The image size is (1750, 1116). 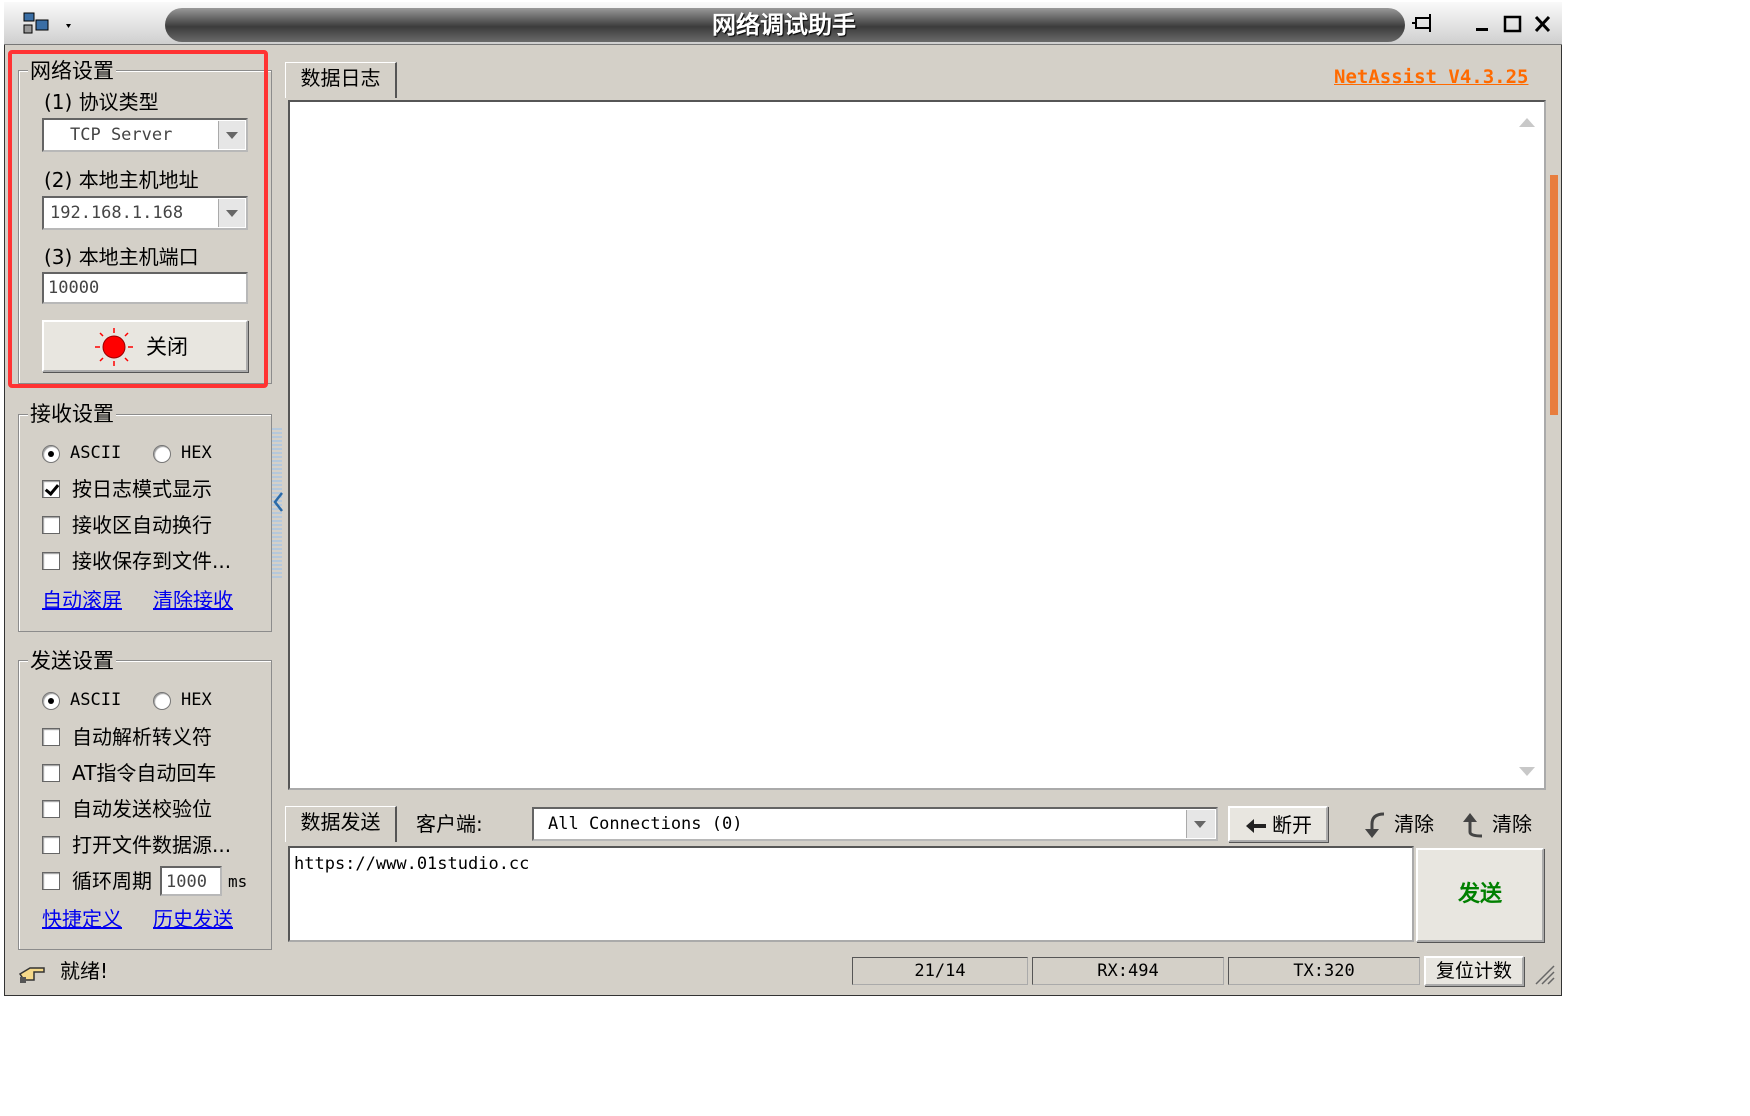 What do you see at coordinates (72, 414) in the screenshot?
I see `receive-settings-legend: 接收设置` at bounding box center [72, 414].